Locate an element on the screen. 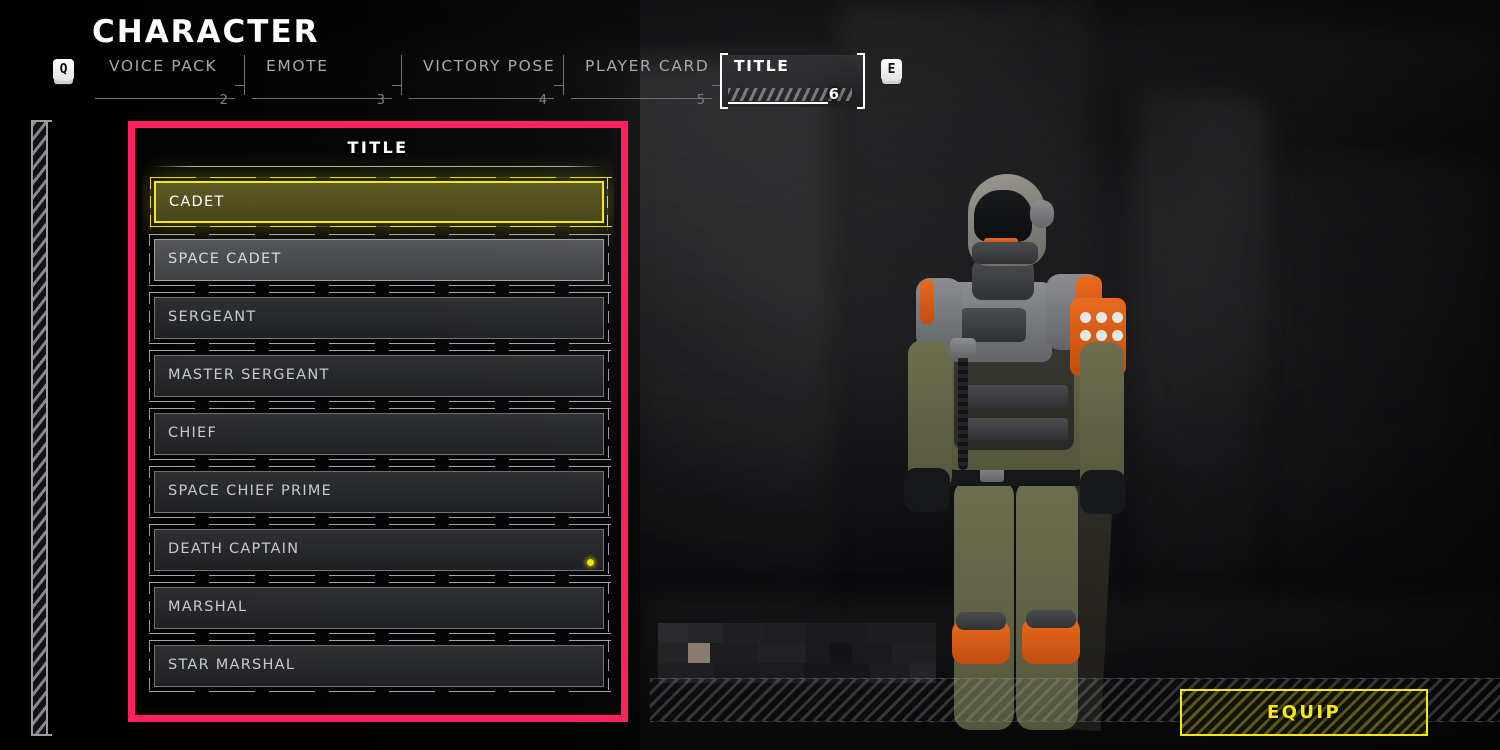  list-item-label: SPACE CADET is located at coordinates (225, 259).